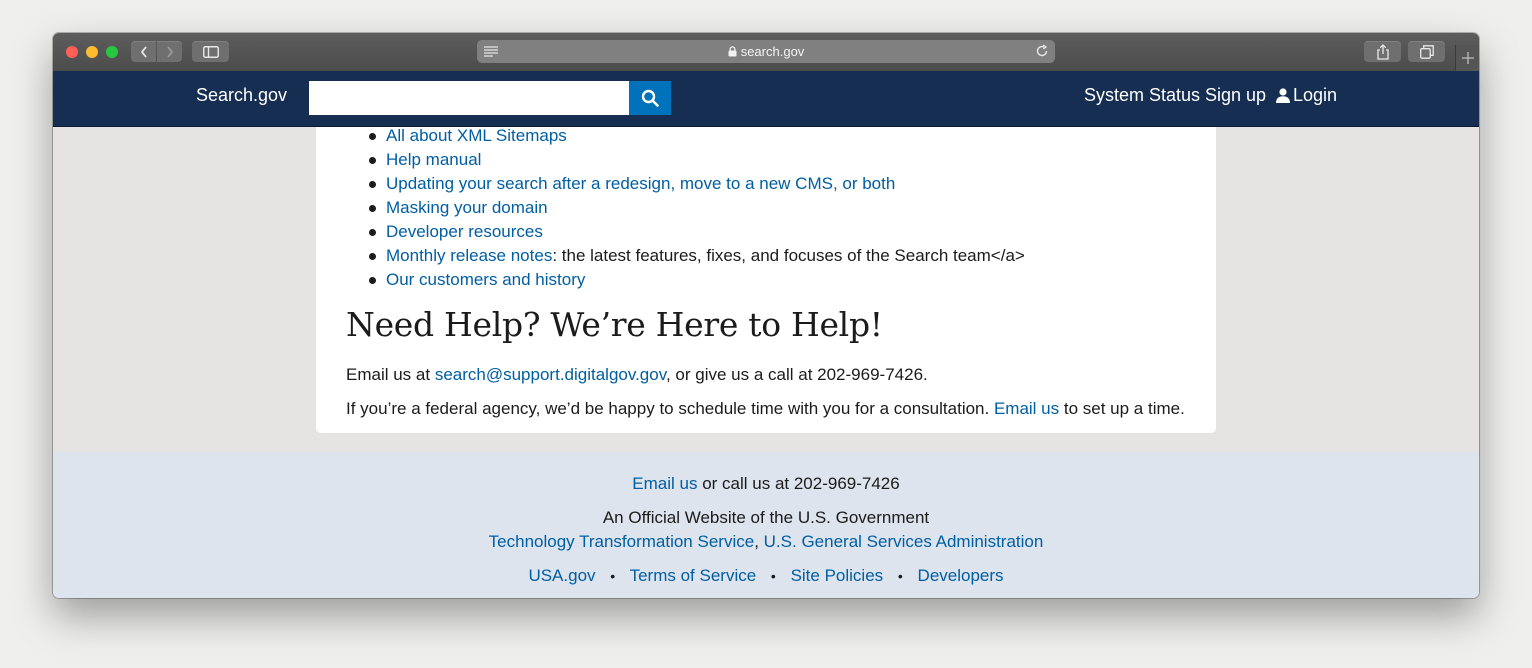 The height and width of the screenshot is (668, 1532). I want to click on chevron-left-icon, so click(143, 51).